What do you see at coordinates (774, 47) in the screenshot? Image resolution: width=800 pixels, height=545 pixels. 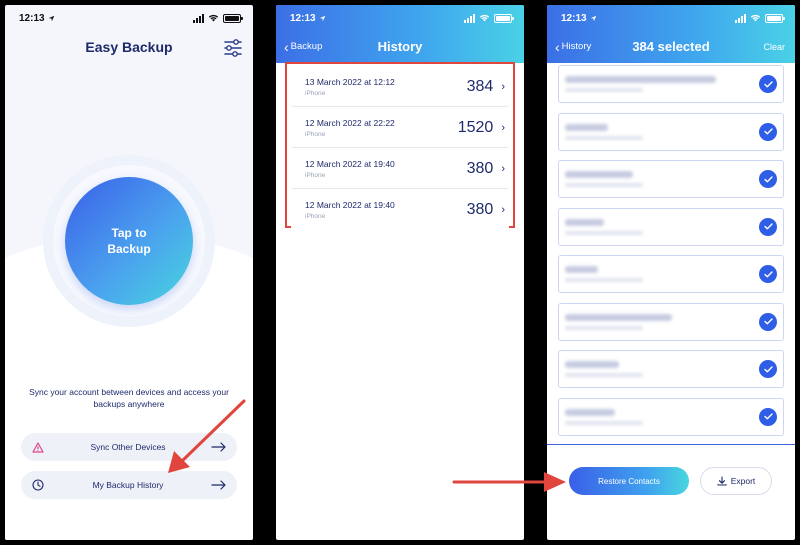 I see `clear-button: Clear` at bounding box center [774, 47].